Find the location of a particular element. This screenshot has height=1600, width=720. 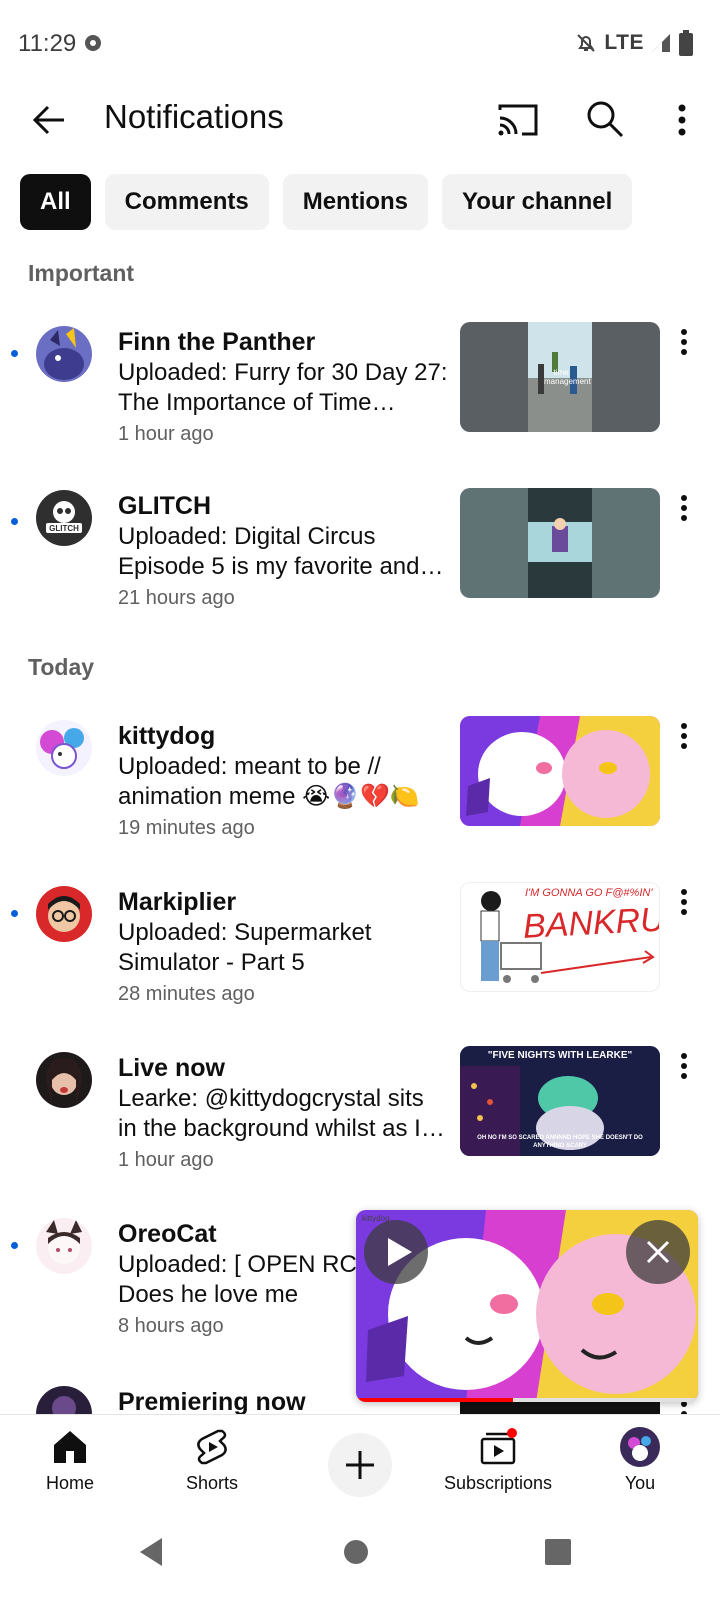

section-heading-today: Today is located at coordinates (61, 667).